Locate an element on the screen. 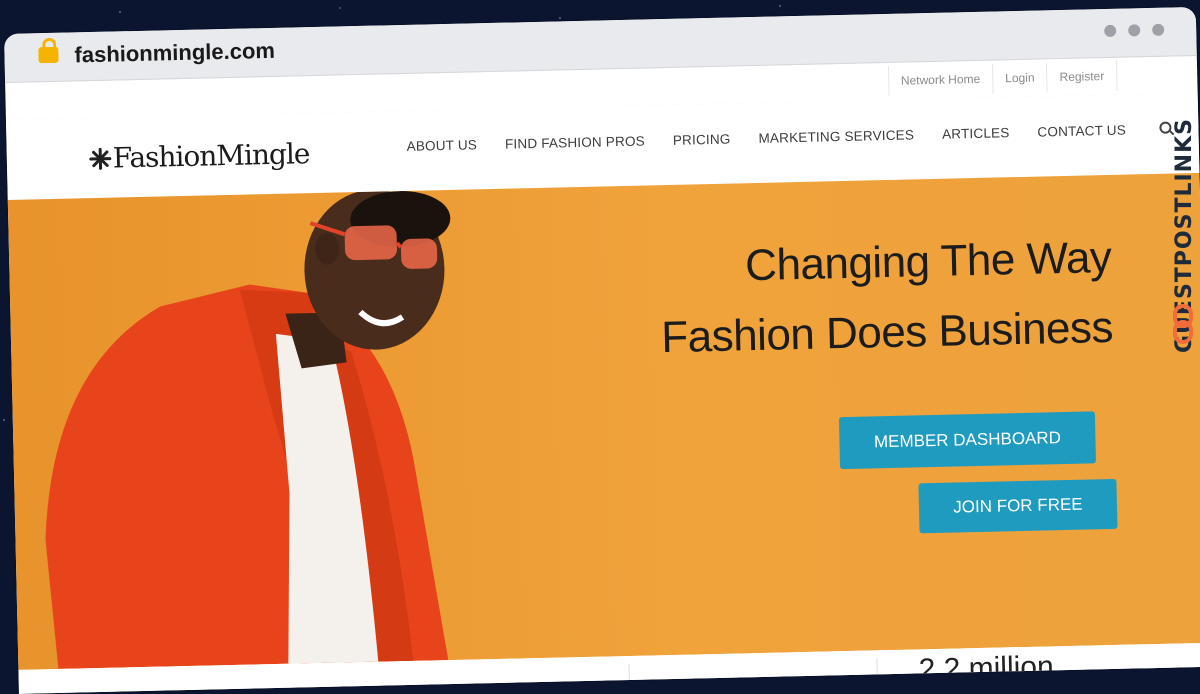 This screenshot has width=1200, height=694. register-link: Register is located at coordinates (1082, 76).